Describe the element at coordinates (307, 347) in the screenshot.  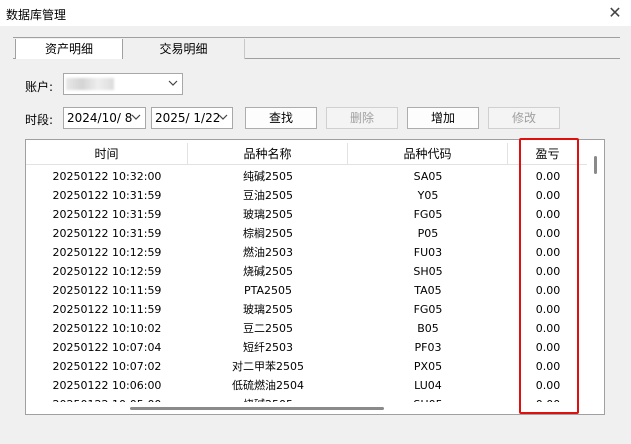
I see `table-row: 20250122 10:07:04 短纤2503 PF03 0.00` at that location.